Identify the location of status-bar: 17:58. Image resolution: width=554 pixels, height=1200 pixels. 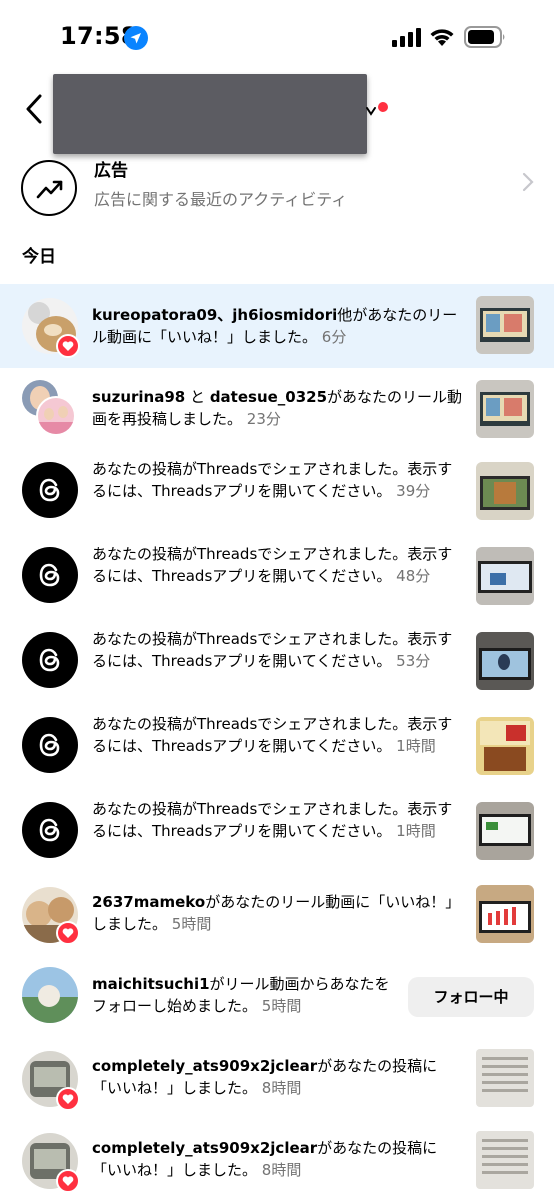
(277, 37).